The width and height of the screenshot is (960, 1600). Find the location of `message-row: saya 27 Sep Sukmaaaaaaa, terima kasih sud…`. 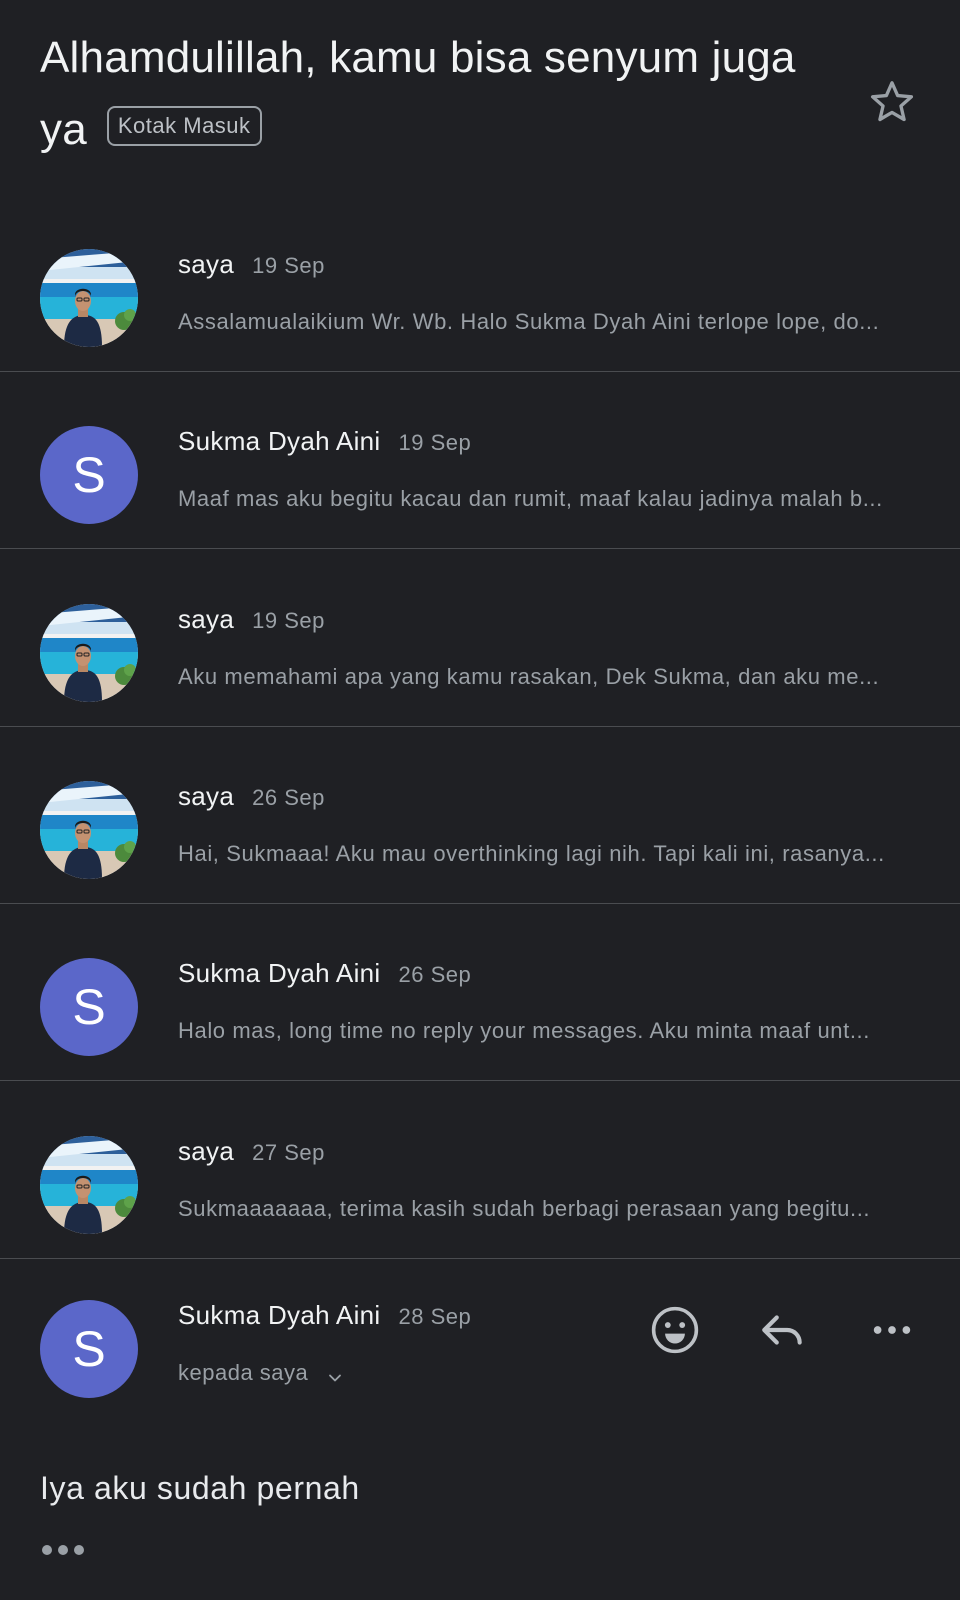

message-row: saya 27 Sep Sukmaaaaaaa, terima kasih sud… is located at coordinates (480, 1170).